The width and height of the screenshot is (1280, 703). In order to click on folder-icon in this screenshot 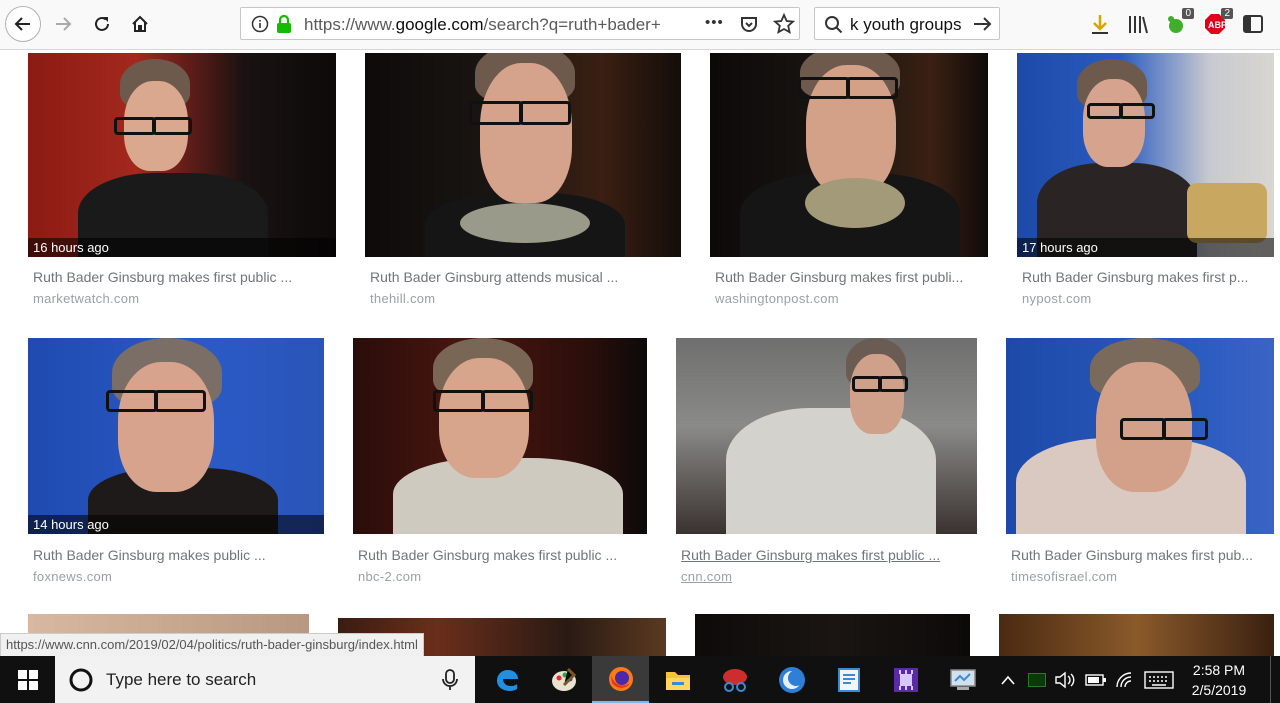, I will do `click(677, 680)`.